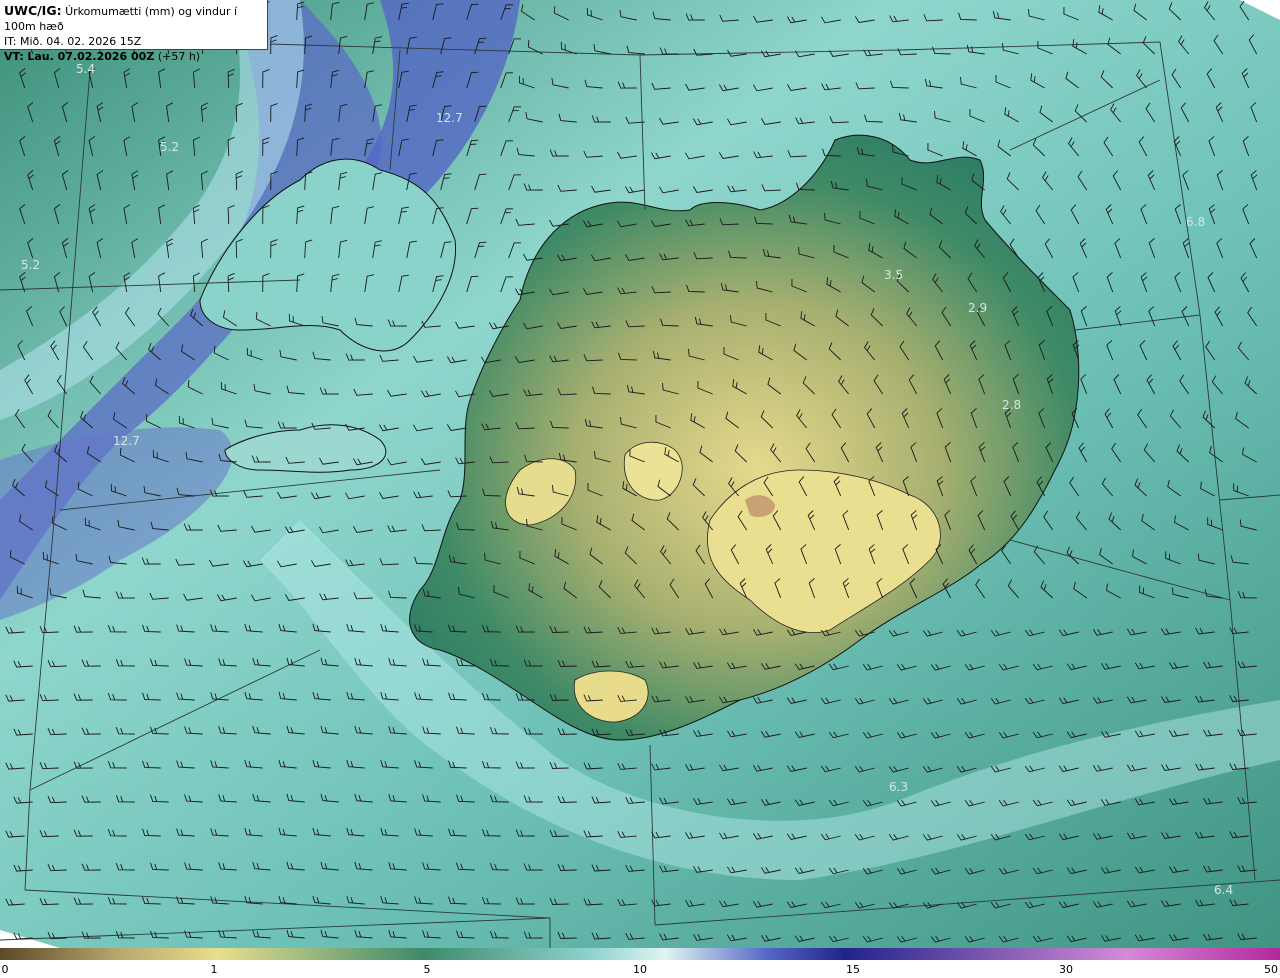 Image resolution: width=1280 pixels, height=978 pixels. What do you see at coordinates (1223, 890) in the screenshot?
I see `map-value-label: 6.4` at bounding box center [1223, 890].